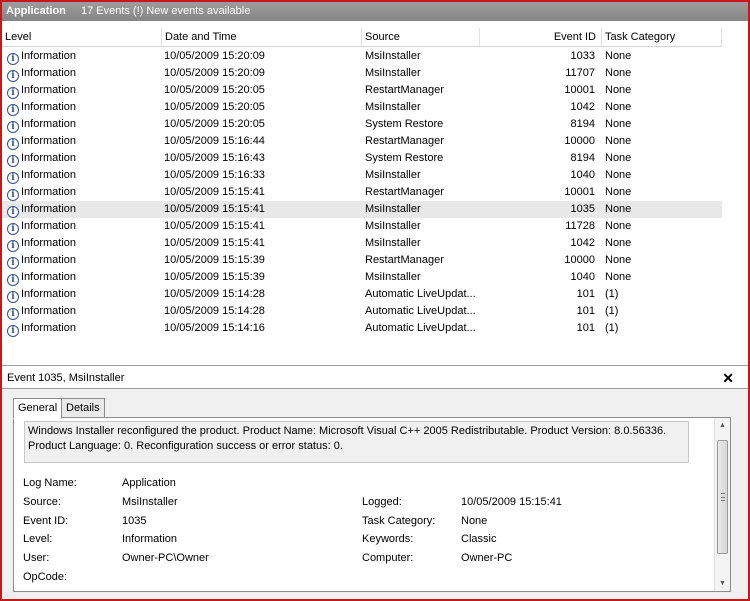 This screenshot has height=601, width=750. What do you see at coordinates (262, 37) in the screenshot?
I see `column-header-date-time: Date and Time` at bounding box center [262, 37].